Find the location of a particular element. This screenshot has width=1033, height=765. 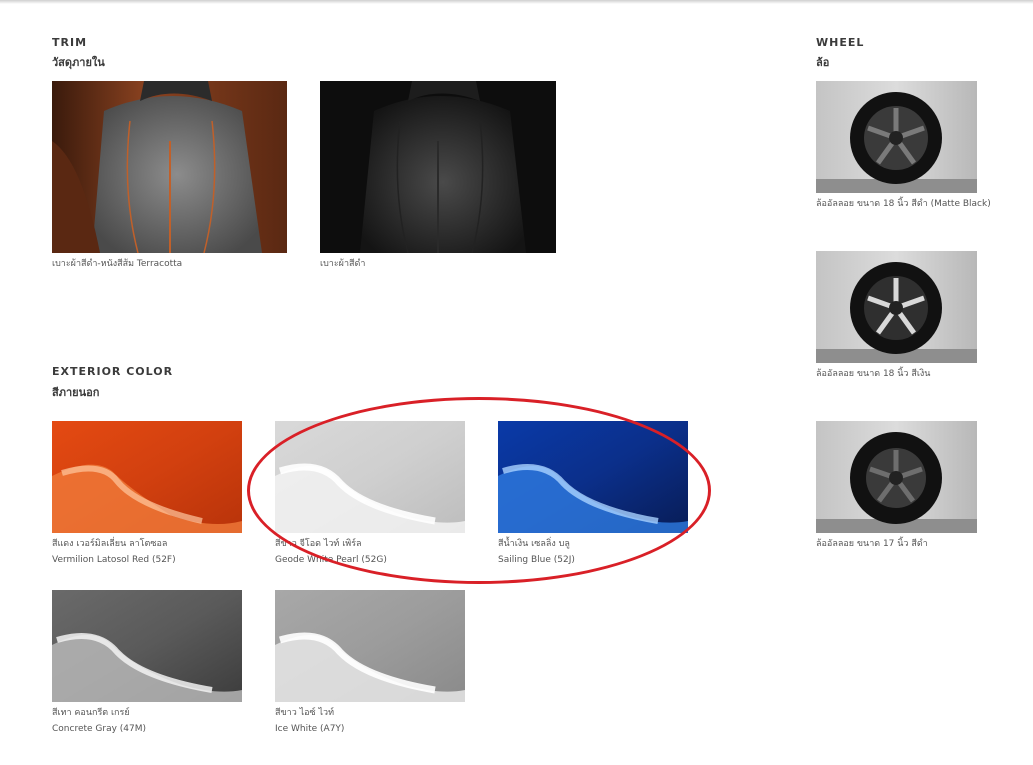

trim-title: TRIM is located at coordinates (70, 42).